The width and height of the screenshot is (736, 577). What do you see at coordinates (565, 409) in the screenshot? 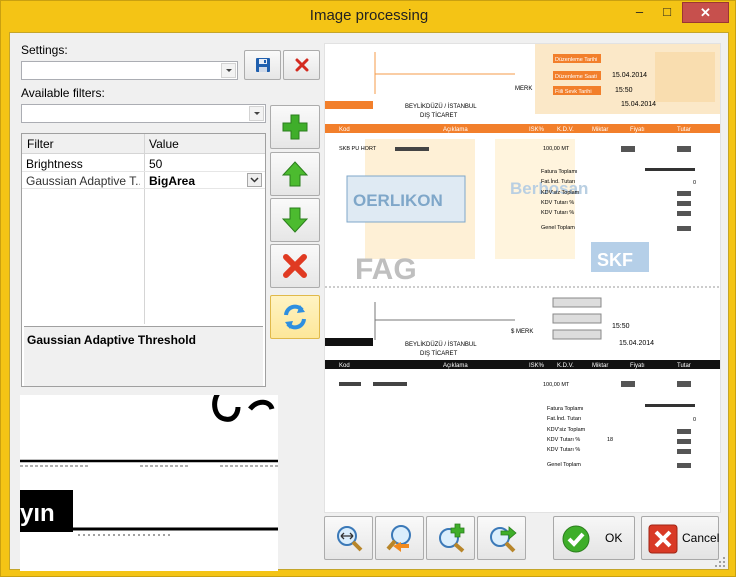
I see `doc-total-7: Fatura Toplamı` at bounding box center [565, 409].